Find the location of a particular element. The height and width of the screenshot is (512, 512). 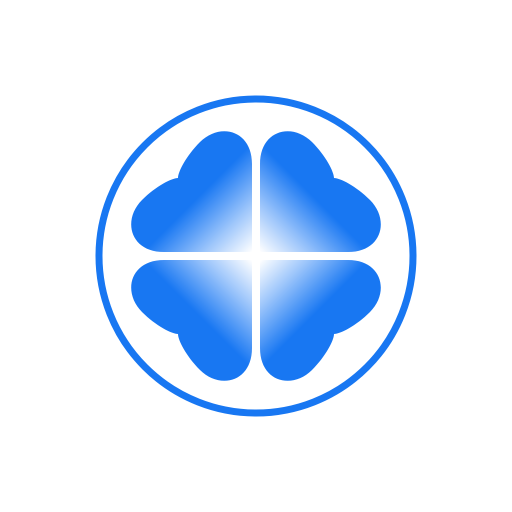

petal-top-right is located at coordinates (320, 191).